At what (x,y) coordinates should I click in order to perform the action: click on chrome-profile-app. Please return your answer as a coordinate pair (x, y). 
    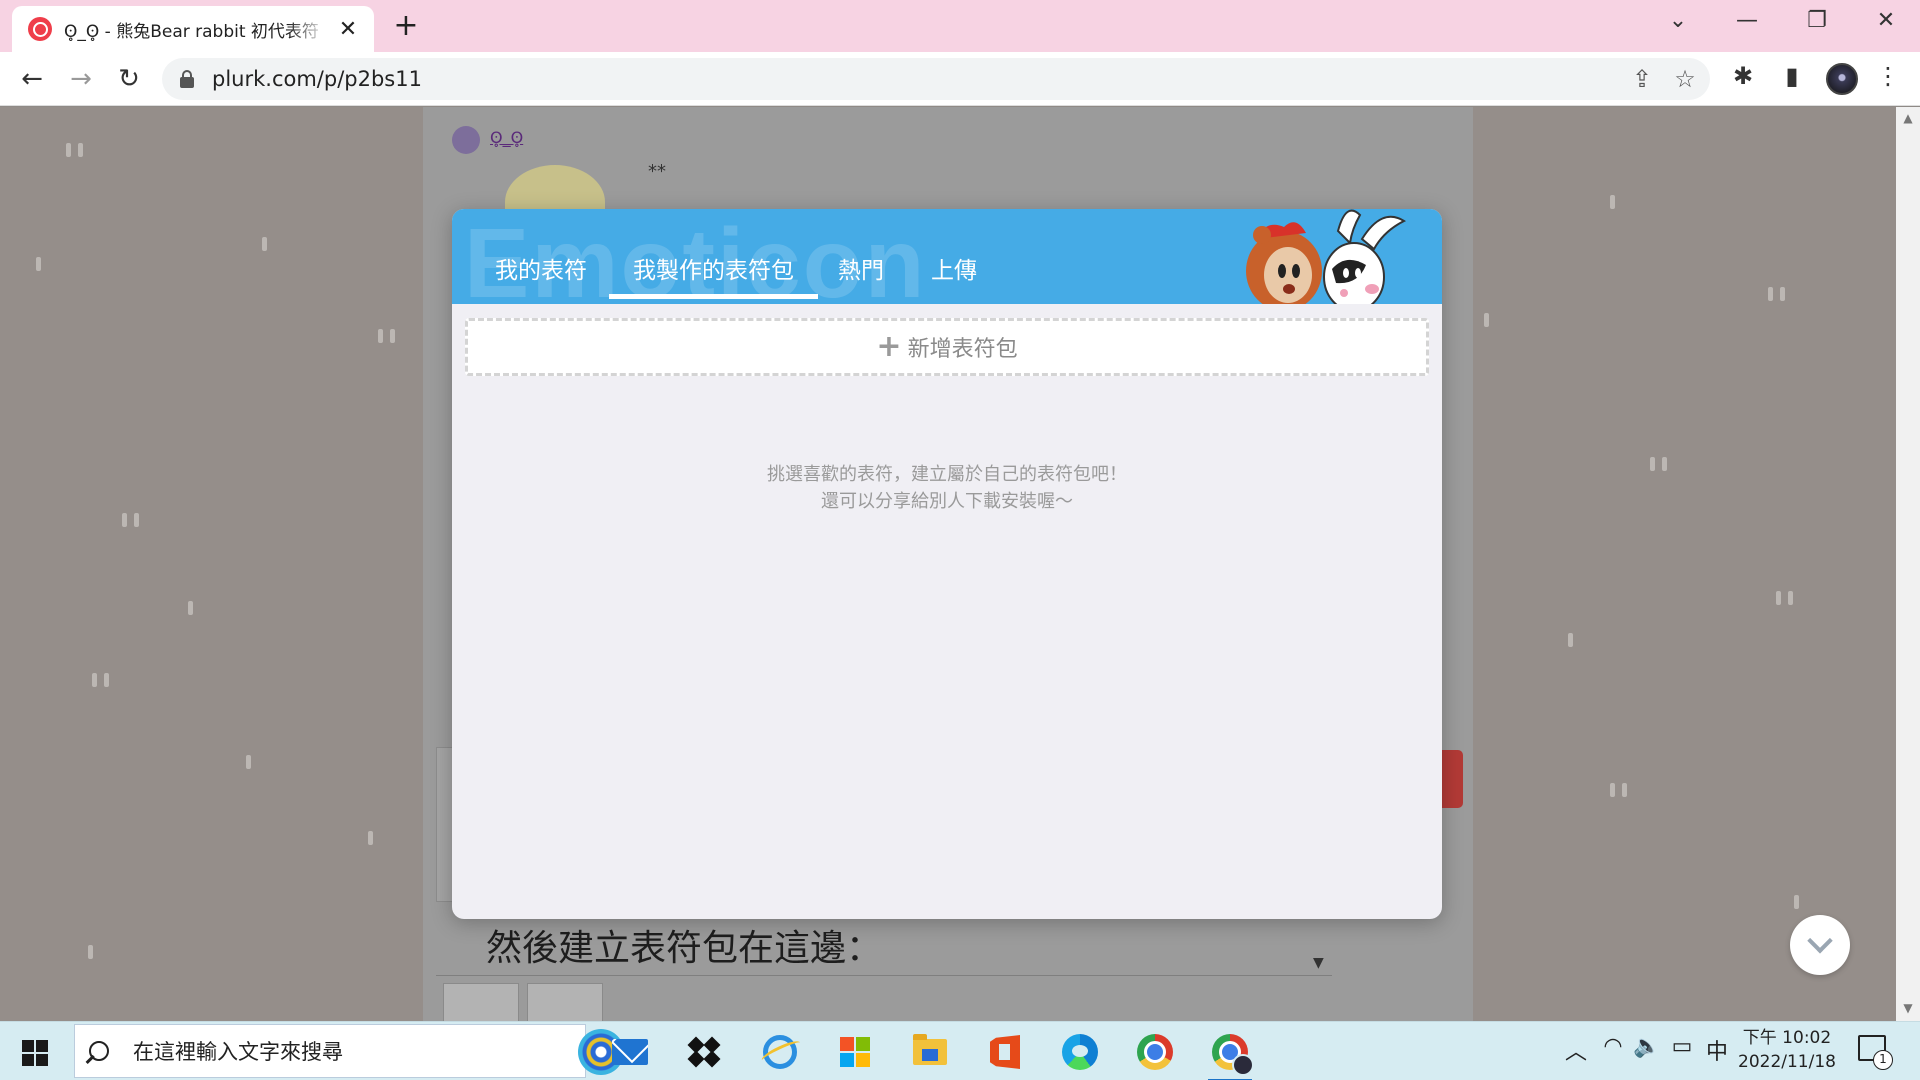
    Looking at the image, I should click on (1230, 1054).